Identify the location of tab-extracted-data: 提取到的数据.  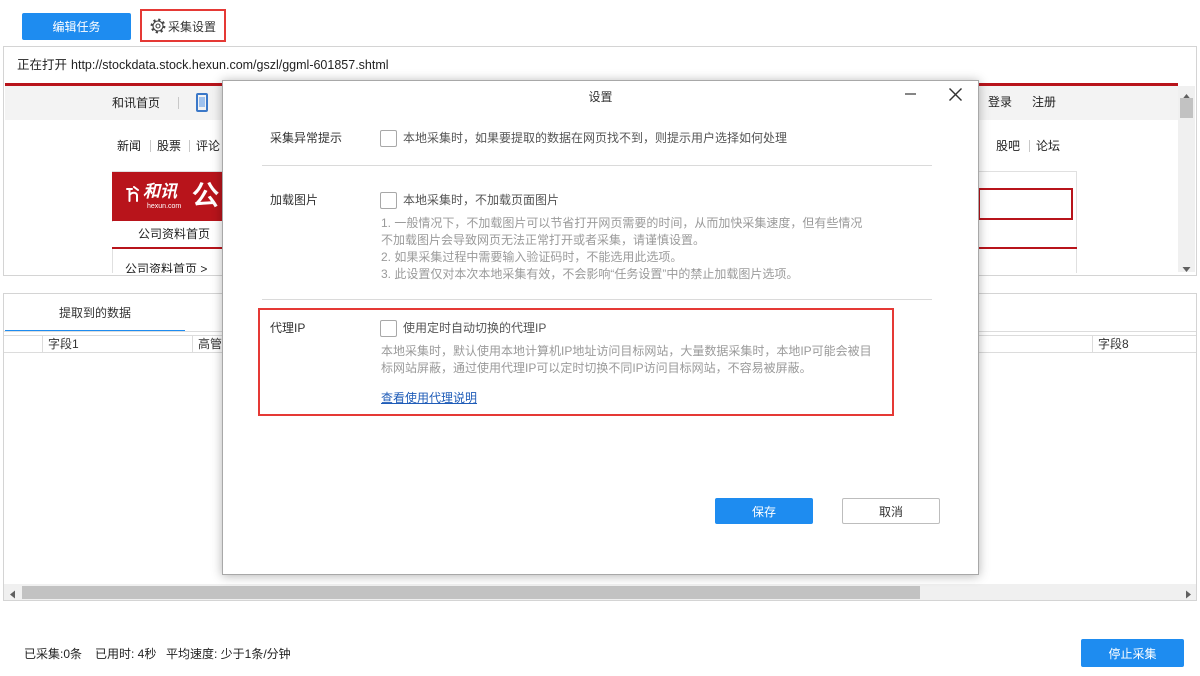
(95, 313).